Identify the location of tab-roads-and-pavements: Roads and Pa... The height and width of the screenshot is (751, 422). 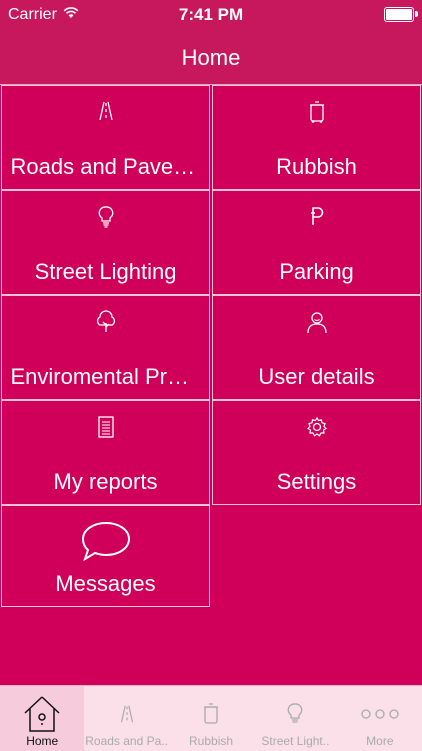
(126, 718).